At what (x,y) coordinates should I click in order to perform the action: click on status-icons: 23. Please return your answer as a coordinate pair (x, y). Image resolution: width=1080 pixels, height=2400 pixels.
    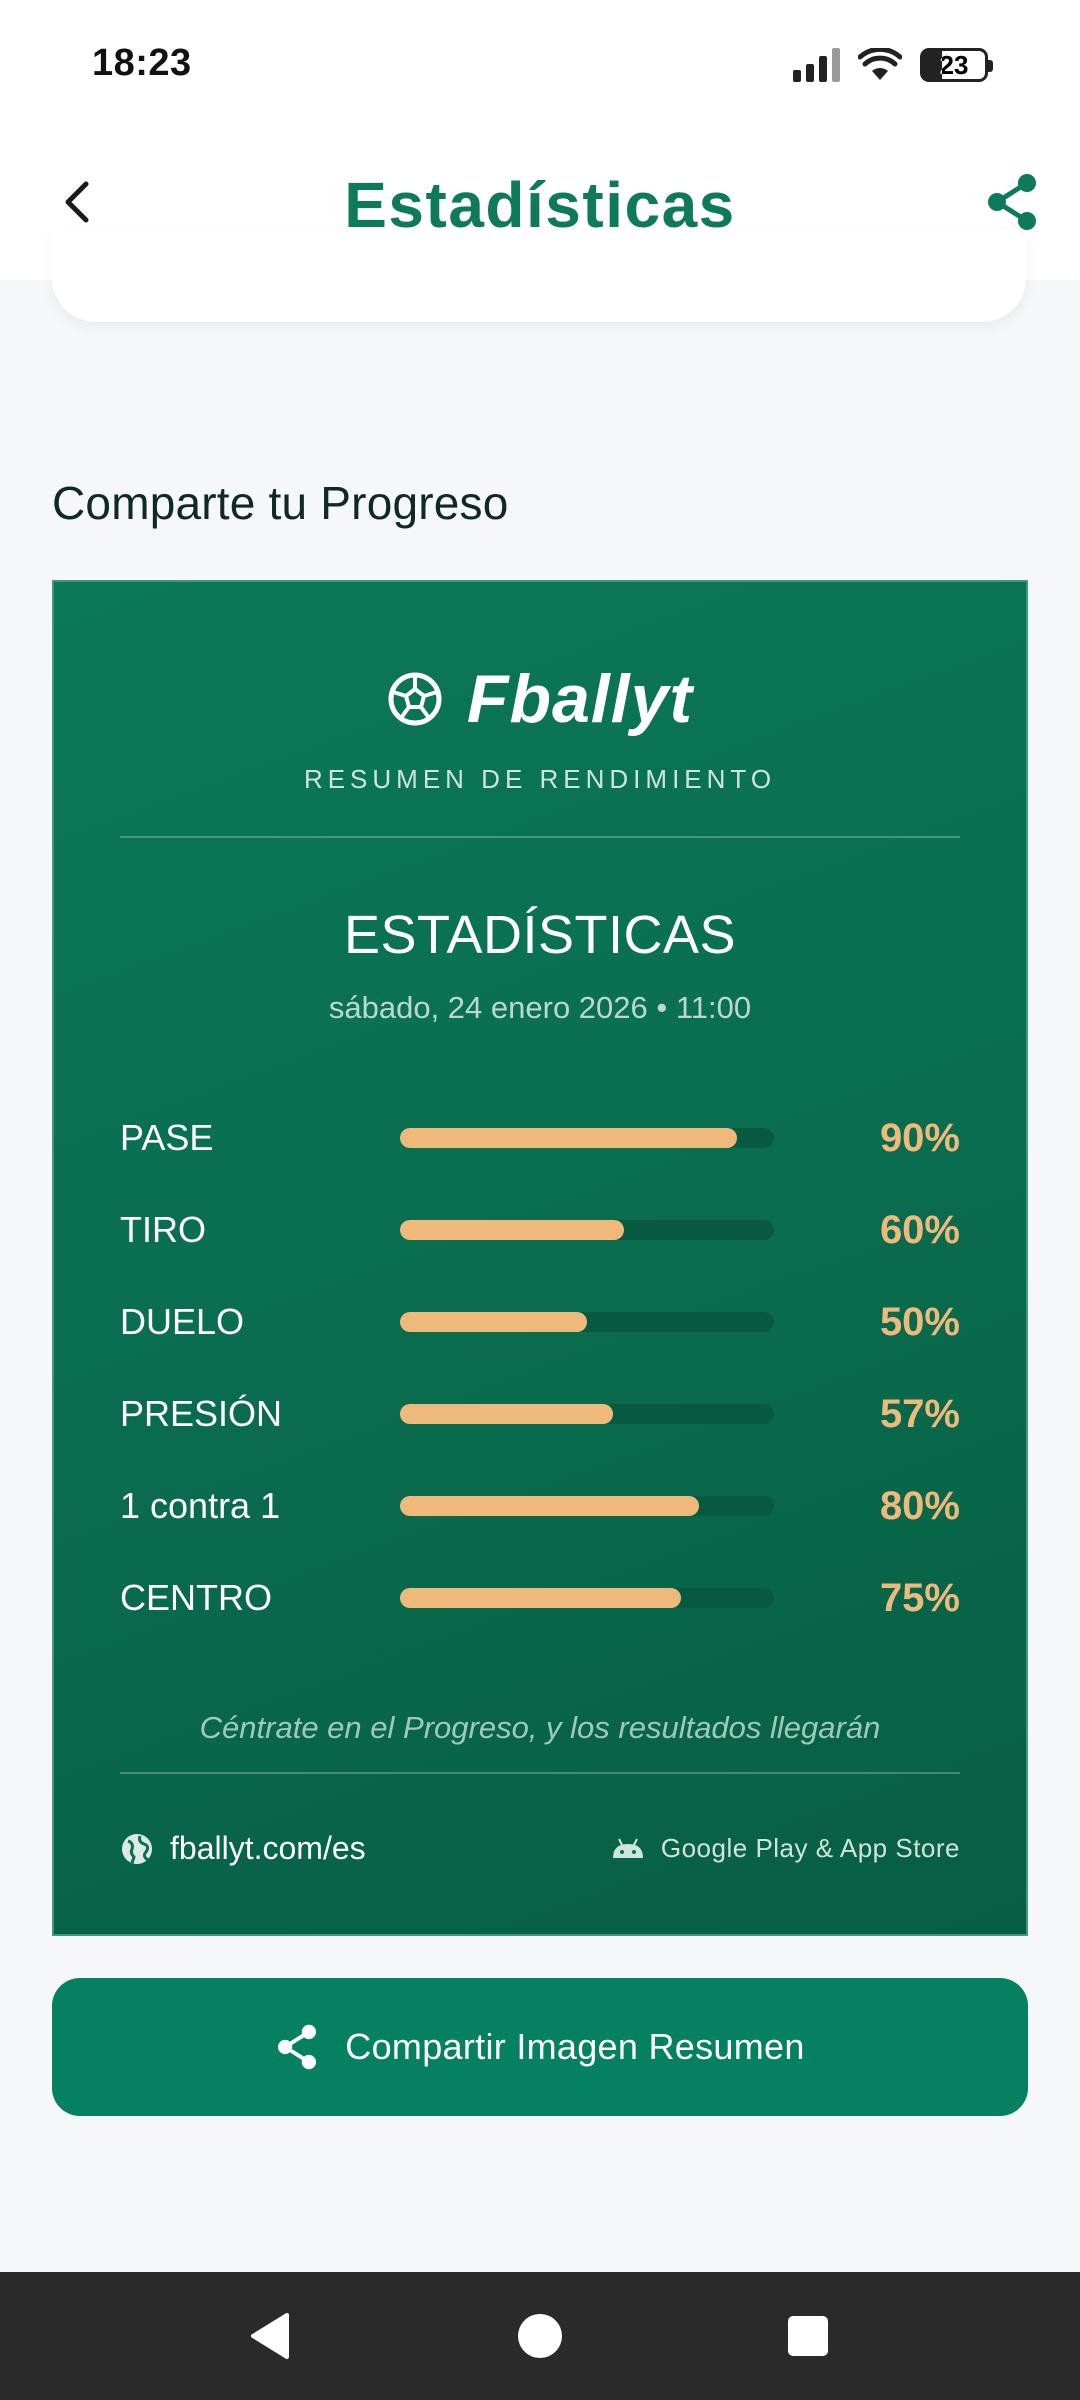
    Looking at the image, I should click on (893, 65).